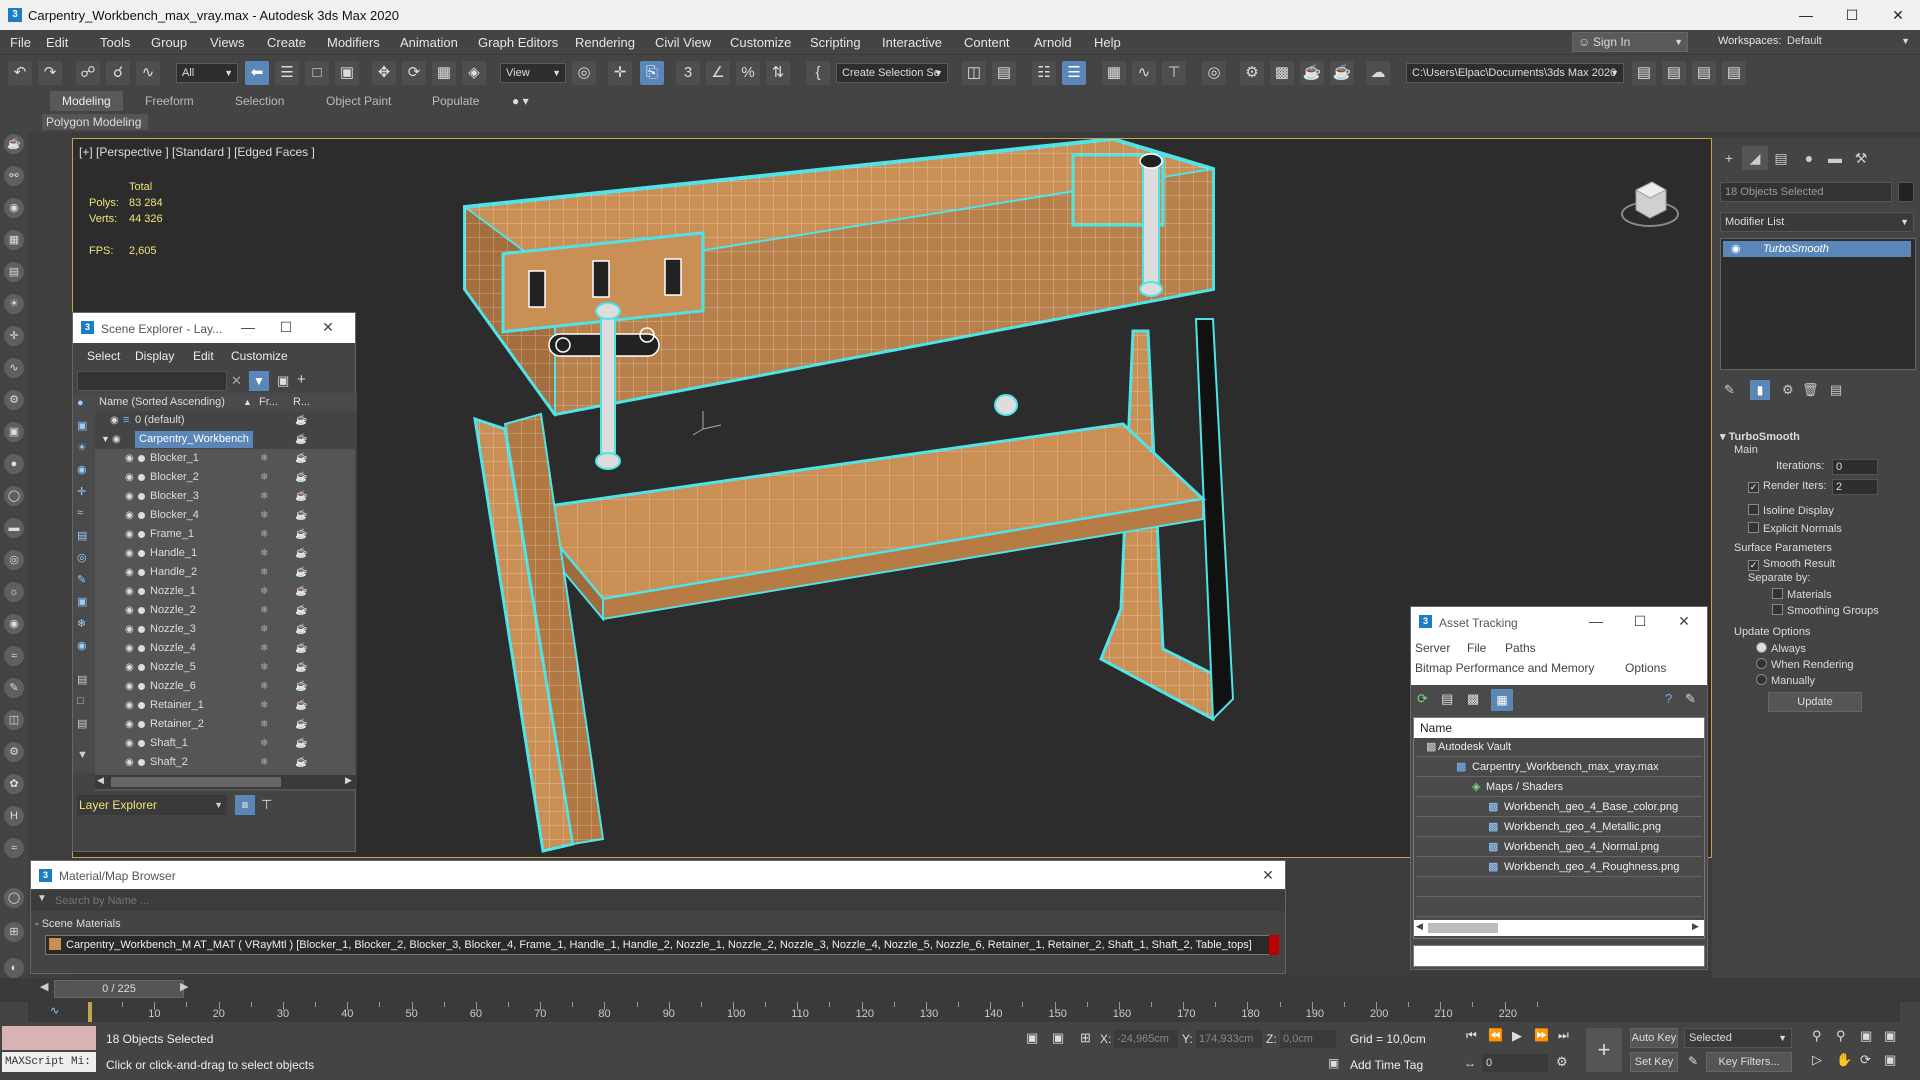 The image size is (1920, 1080). I want to click on project-folder-icon: ▤, so click(1644, 73).